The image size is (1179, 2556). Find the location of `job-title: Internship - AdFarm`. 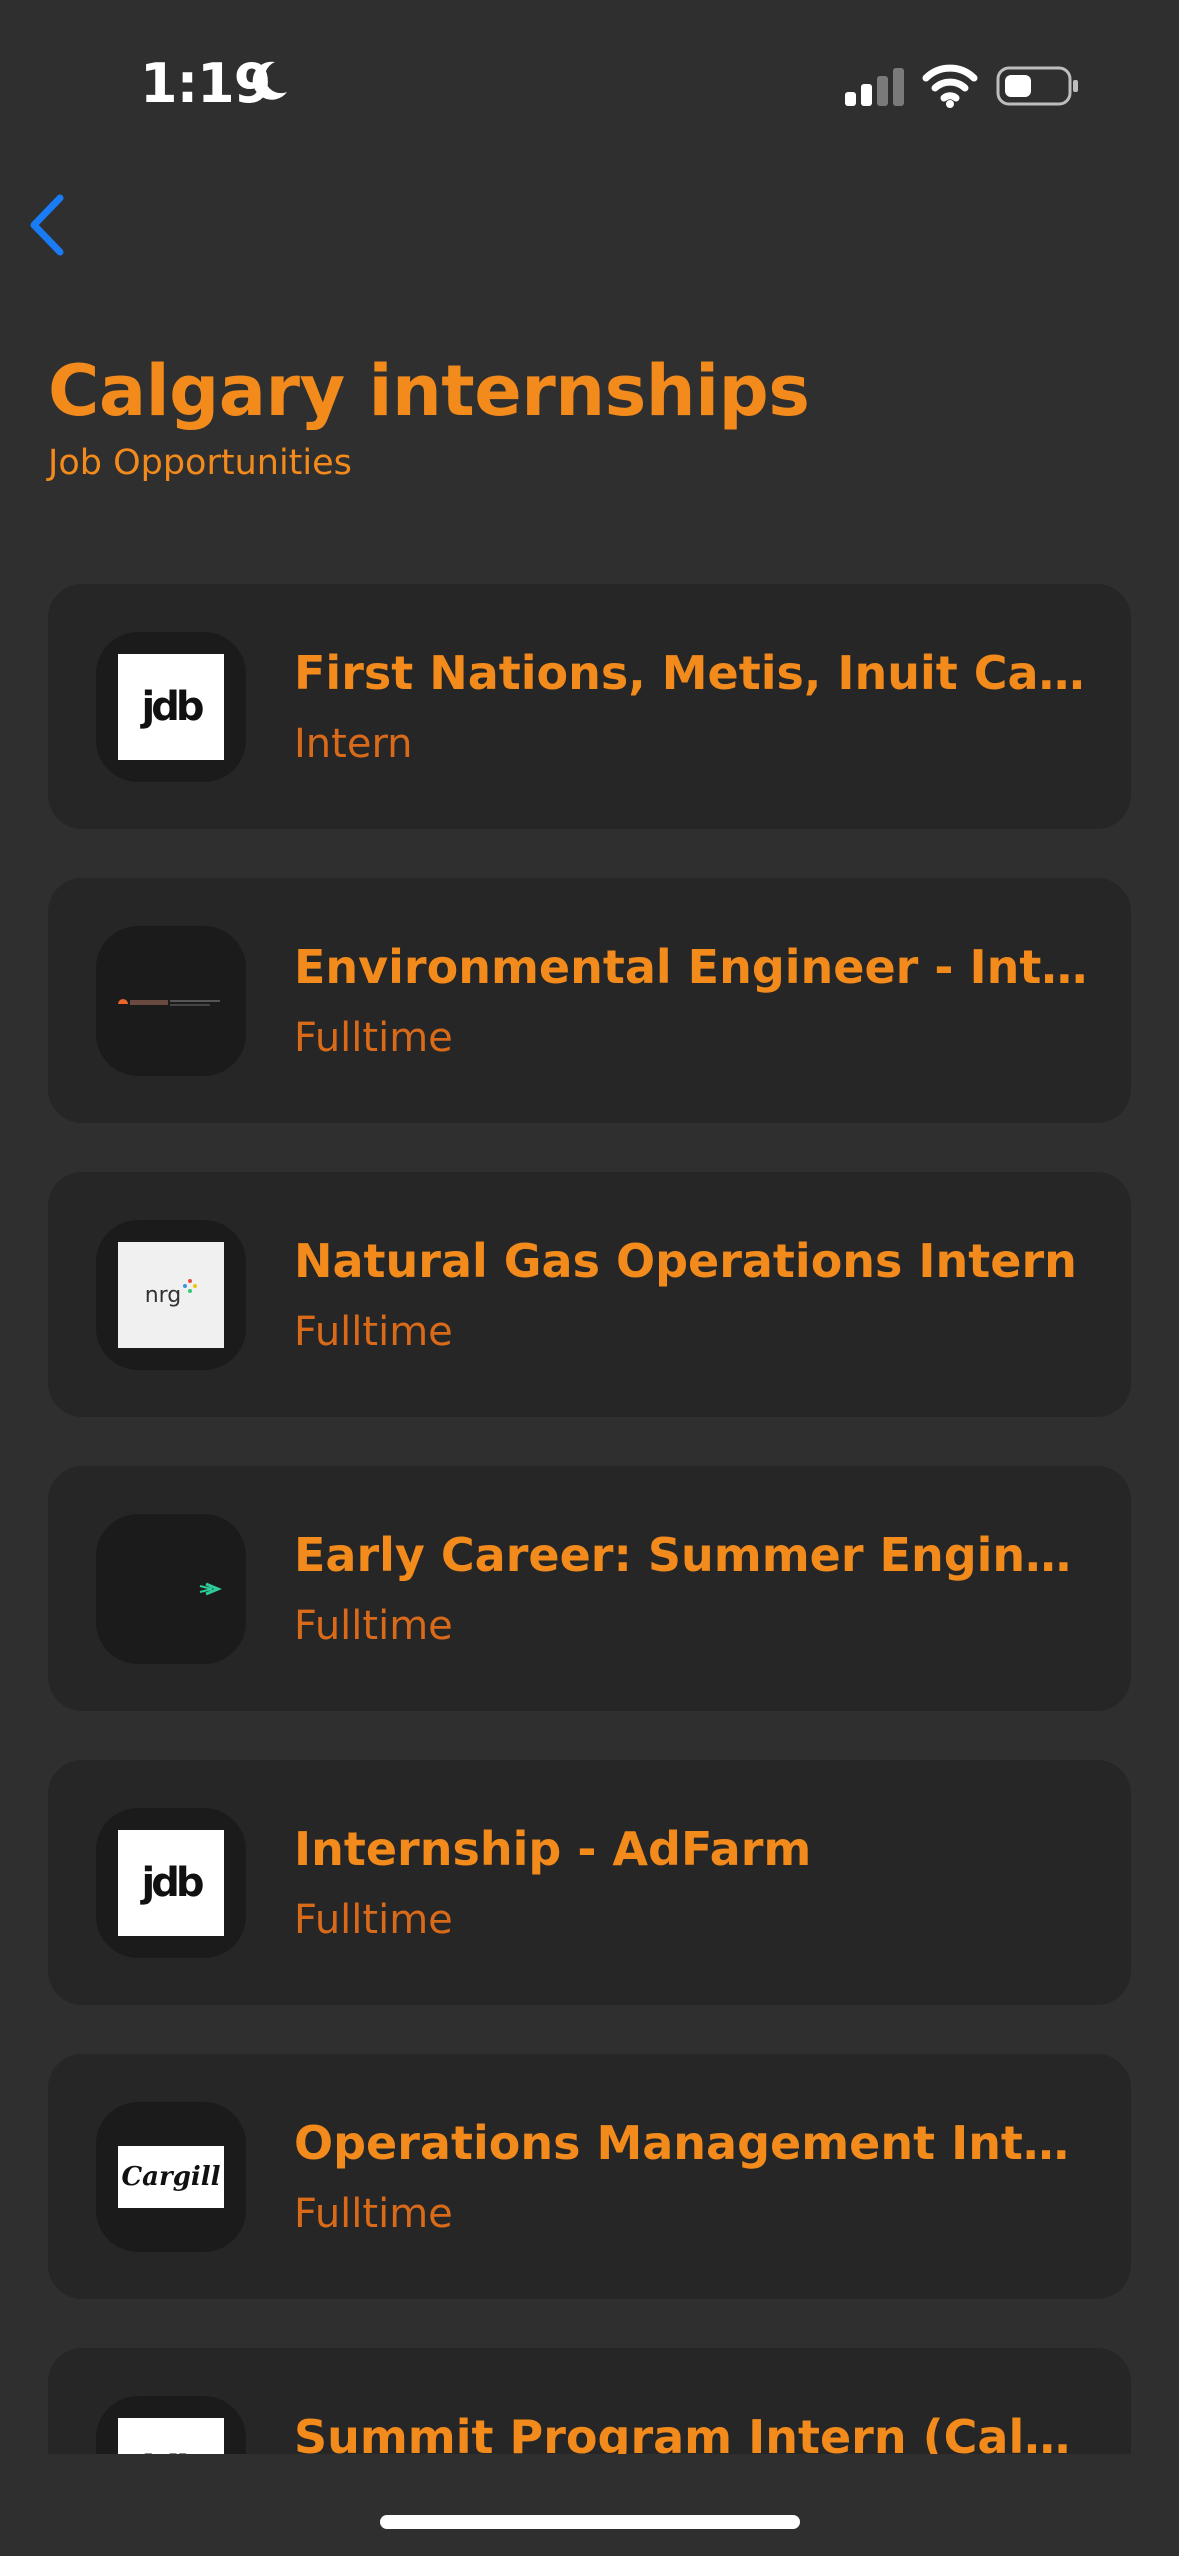

job-title: Internship - AdFarm is located at coordinates (553, 1849).